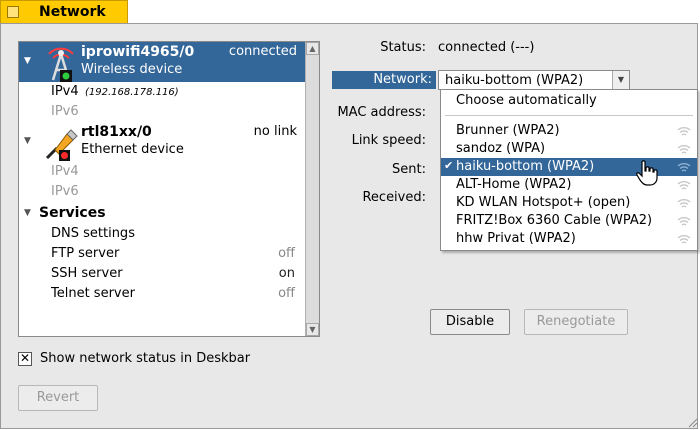 This screenshot has width=700, height=430. I want to click on received-label: Received:, so click(394, 197).